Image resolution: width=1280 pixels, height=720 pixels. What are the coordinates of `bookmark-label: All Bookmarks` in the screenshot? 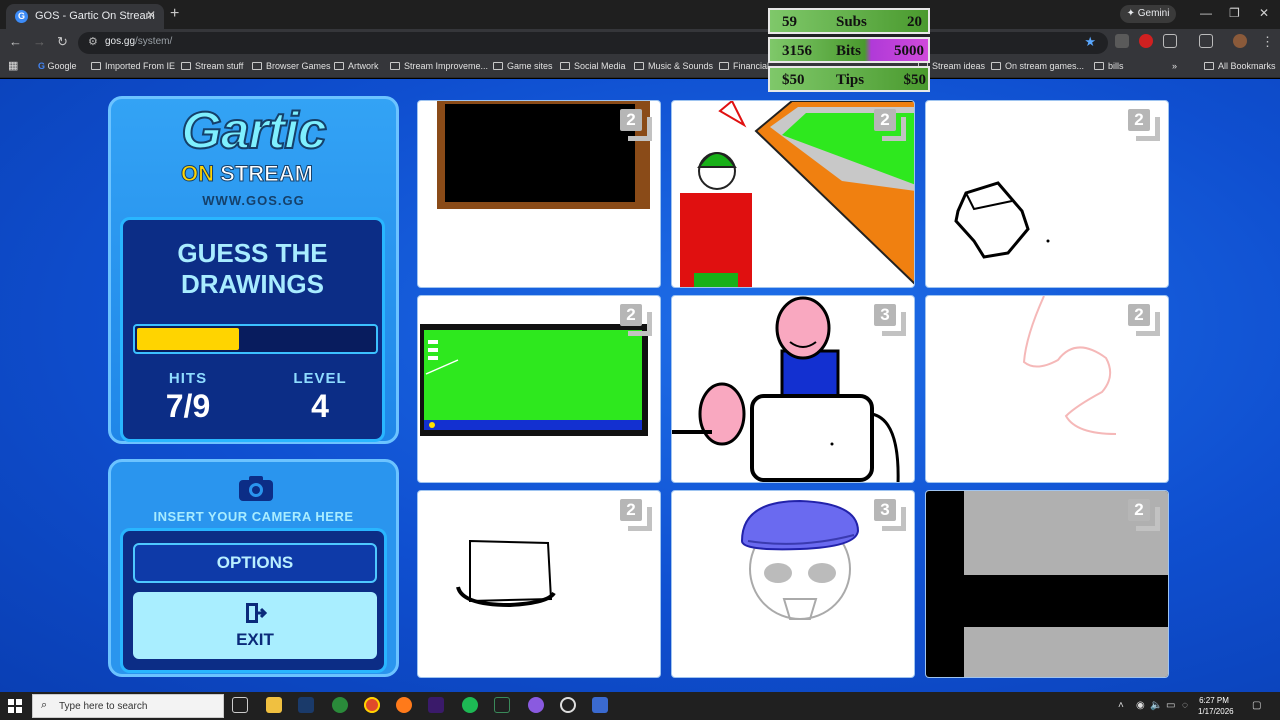 It's located at (1247, 66).